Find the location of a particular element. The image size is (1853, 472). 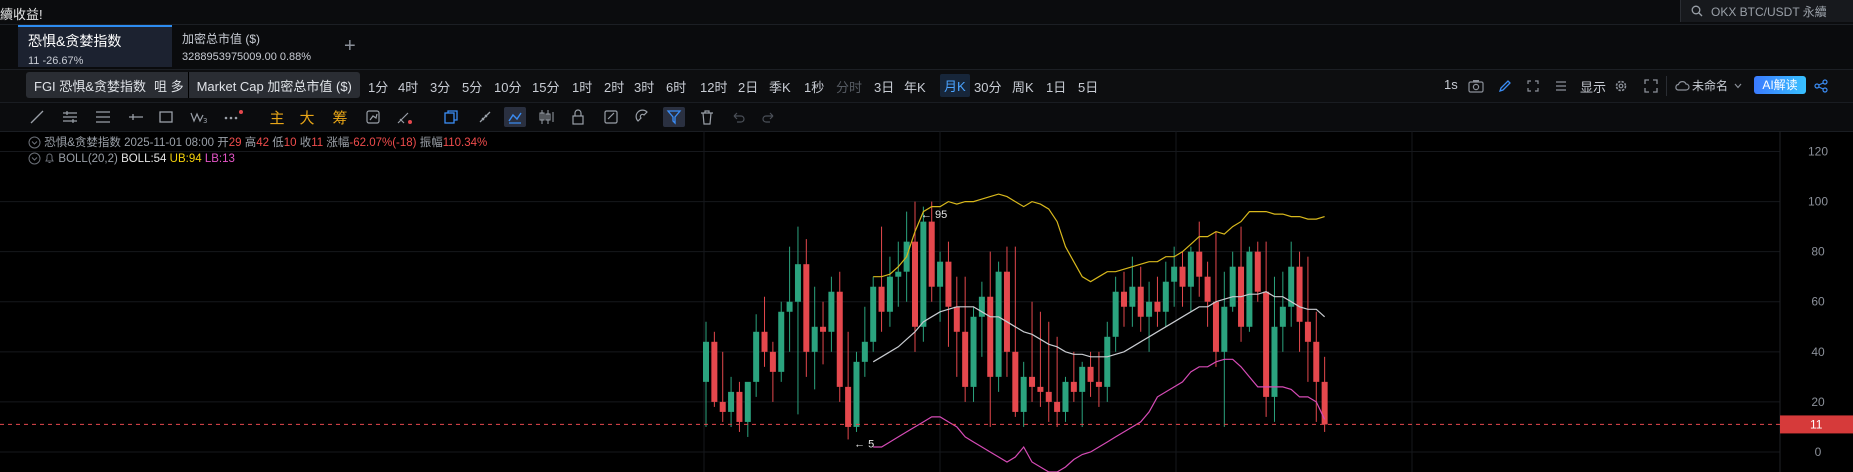

tab-market-cap: 加密总市值 ($) 3288953975009.00 0.88% is located at coordinates (257, 46).